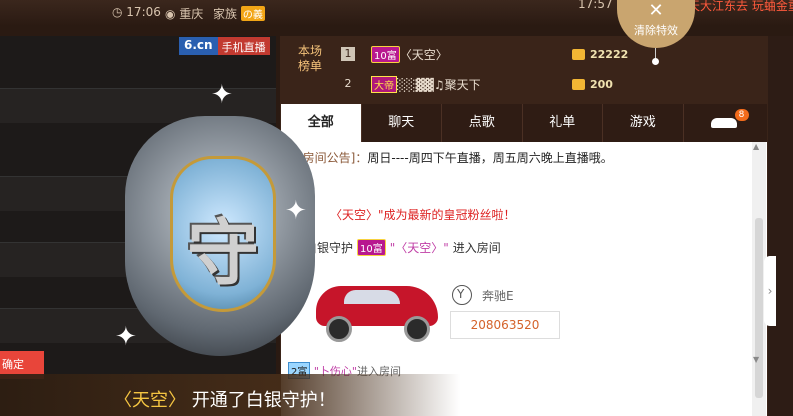 The height and width of the screenshot is (416, 793). What do you see at coordinates (377, 309) in the screenshot?
I see `car-image` at bounding box center [377, 309].